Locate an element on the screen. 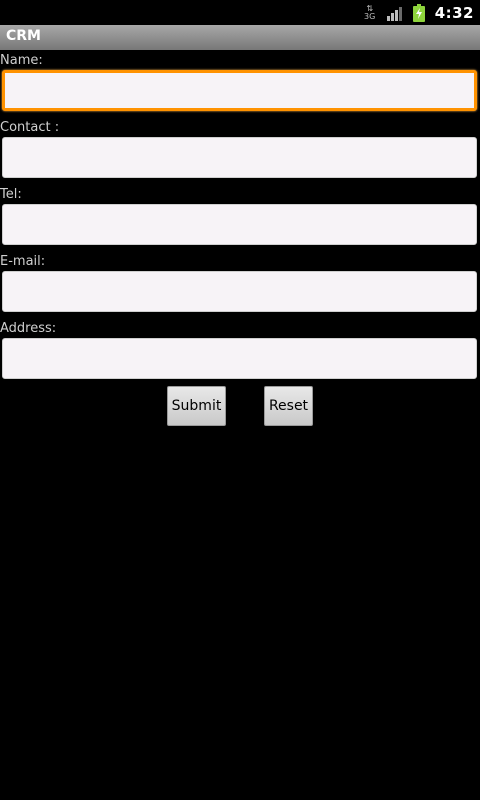 This screenshot has width=480, height=800. address-label: Address: is located at coordinates (28, 328).